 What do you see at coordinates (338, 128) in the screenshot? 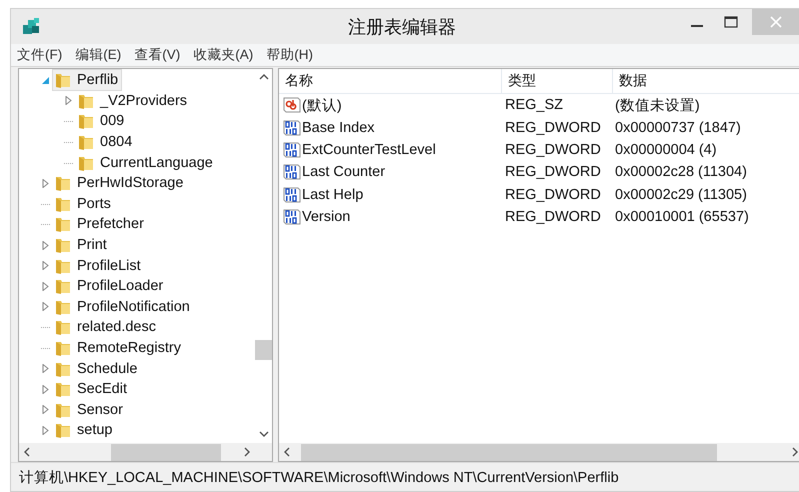
I see `value-name: Base Index` at bounding box center [338, 128].